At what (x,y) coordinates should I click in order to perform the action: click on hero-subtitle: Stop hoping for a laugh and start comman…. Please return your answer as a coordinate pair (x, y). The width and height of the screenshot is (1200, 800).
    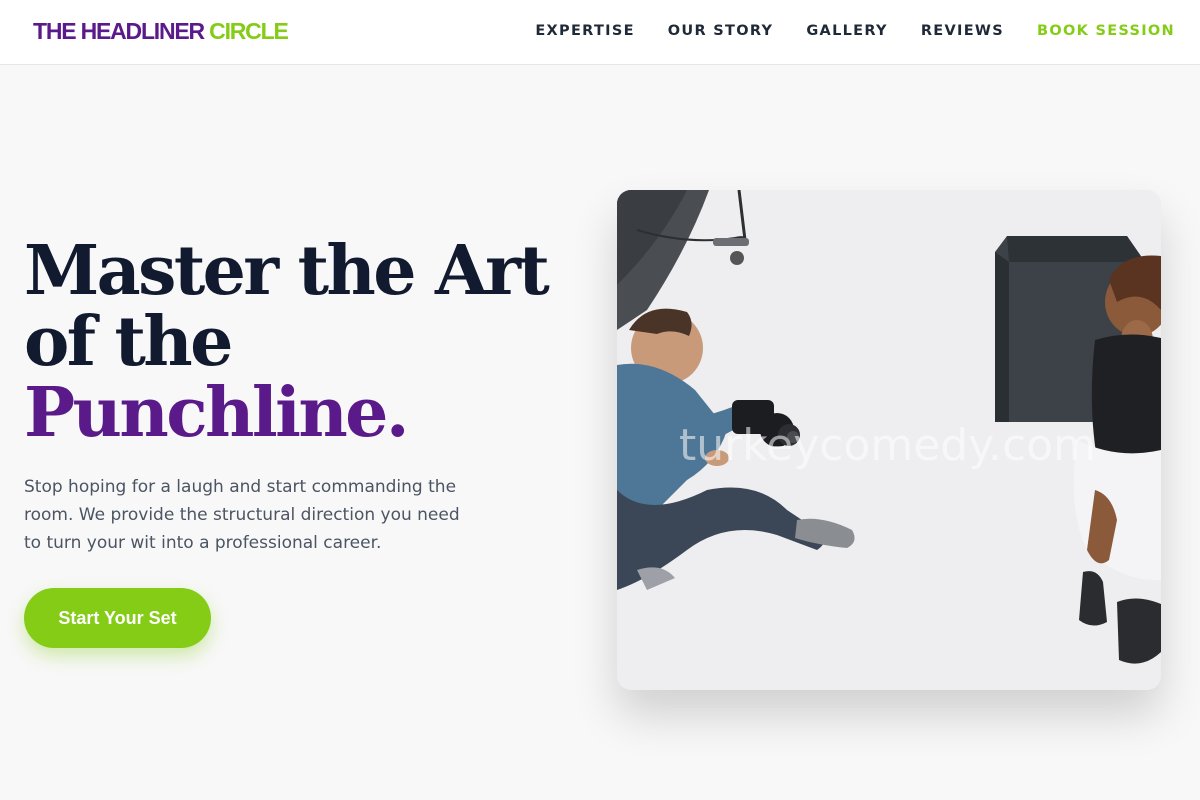
    Looking at the image, I should click on (242, 515).